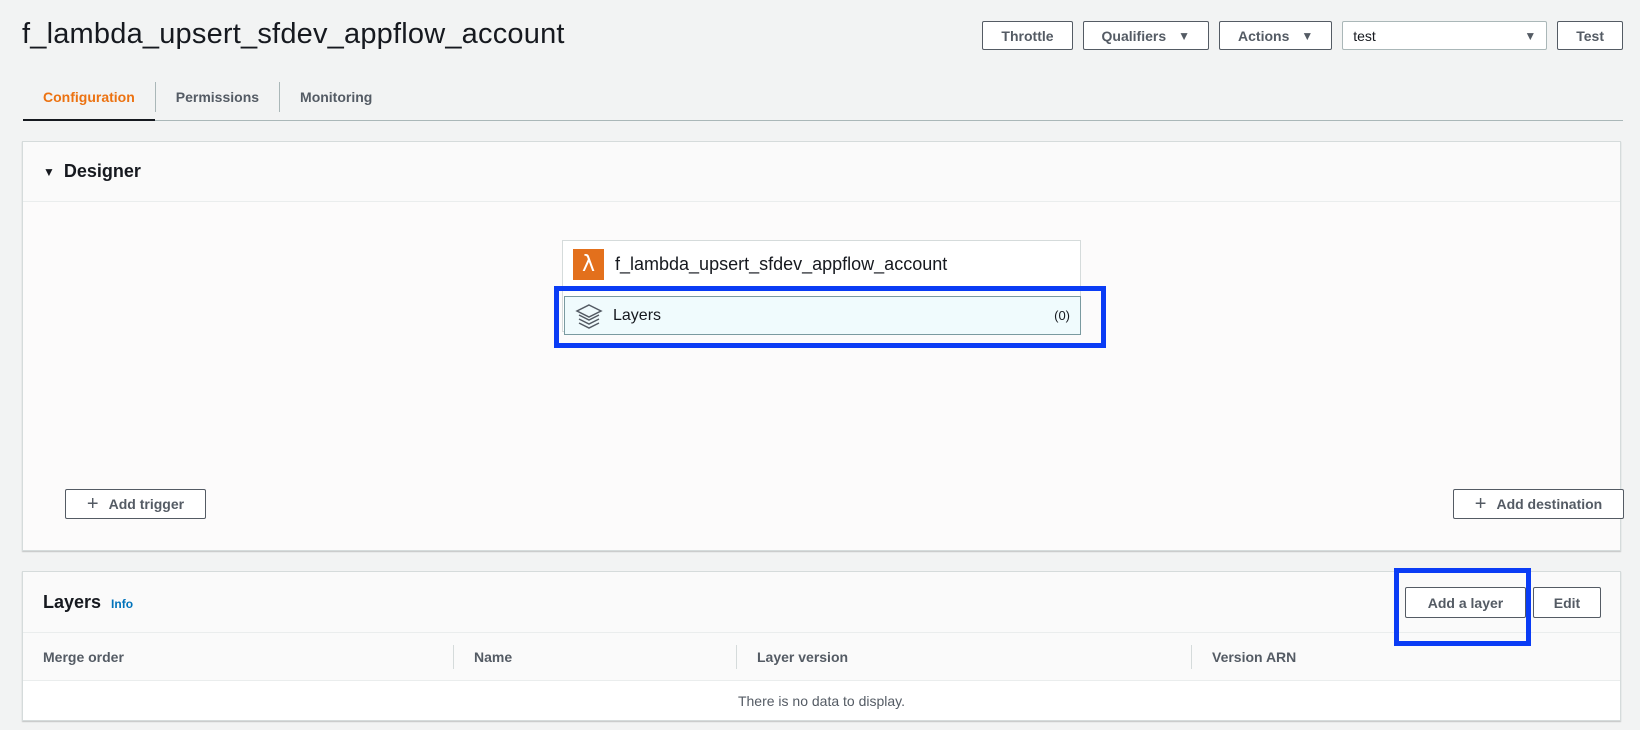 The height and width of the screenshot is (730, 1640). What do you see at coordinates (217, 97) in the screenshot?
I see `tab-permissions: Permissions` at bounding box center [217, 97].